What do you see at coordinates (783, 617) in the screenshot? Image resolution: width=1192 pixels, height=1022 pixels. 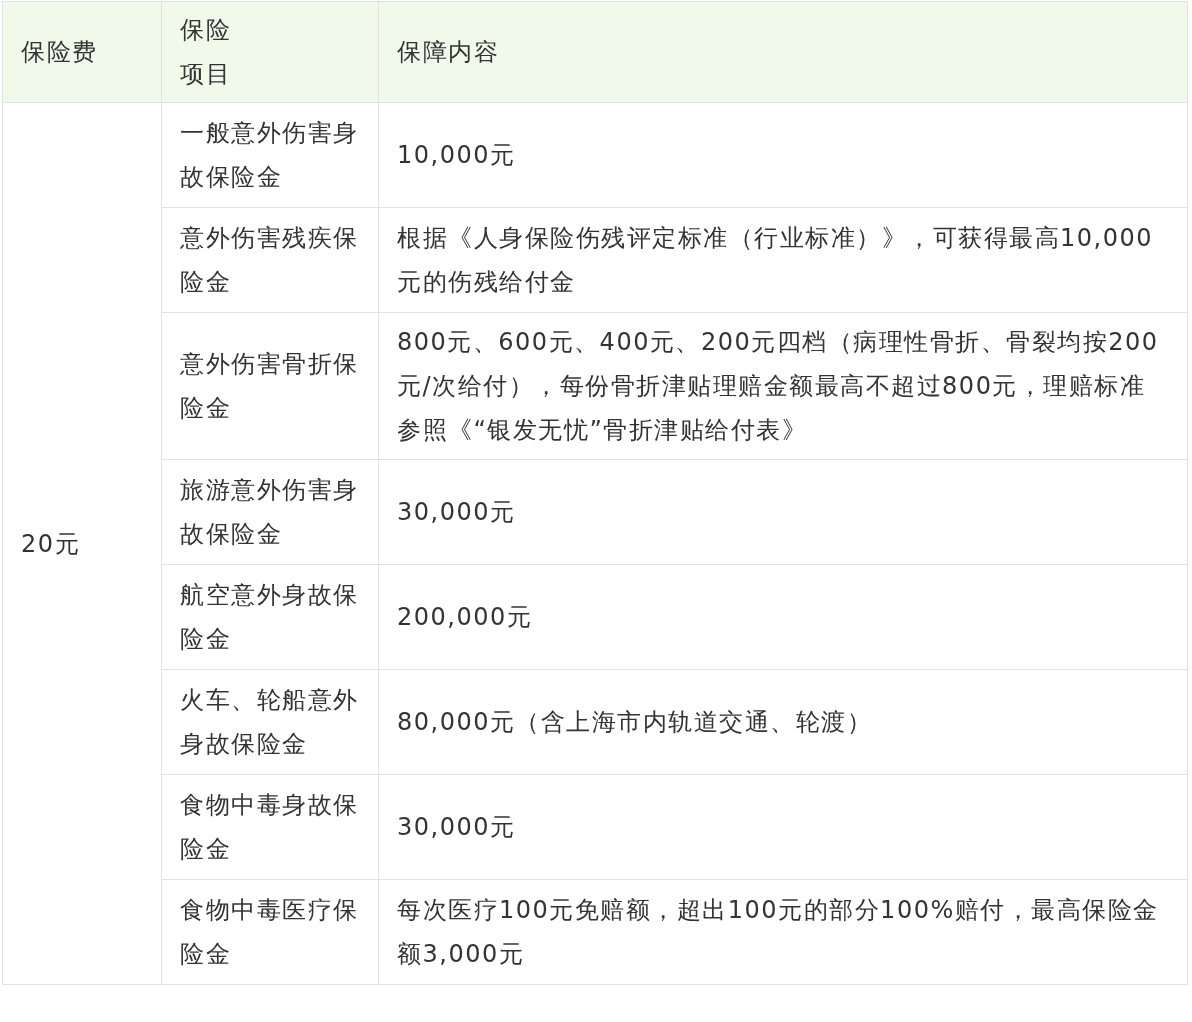 I see `table-cell: 200,000元` at bounding box center [783, 617].